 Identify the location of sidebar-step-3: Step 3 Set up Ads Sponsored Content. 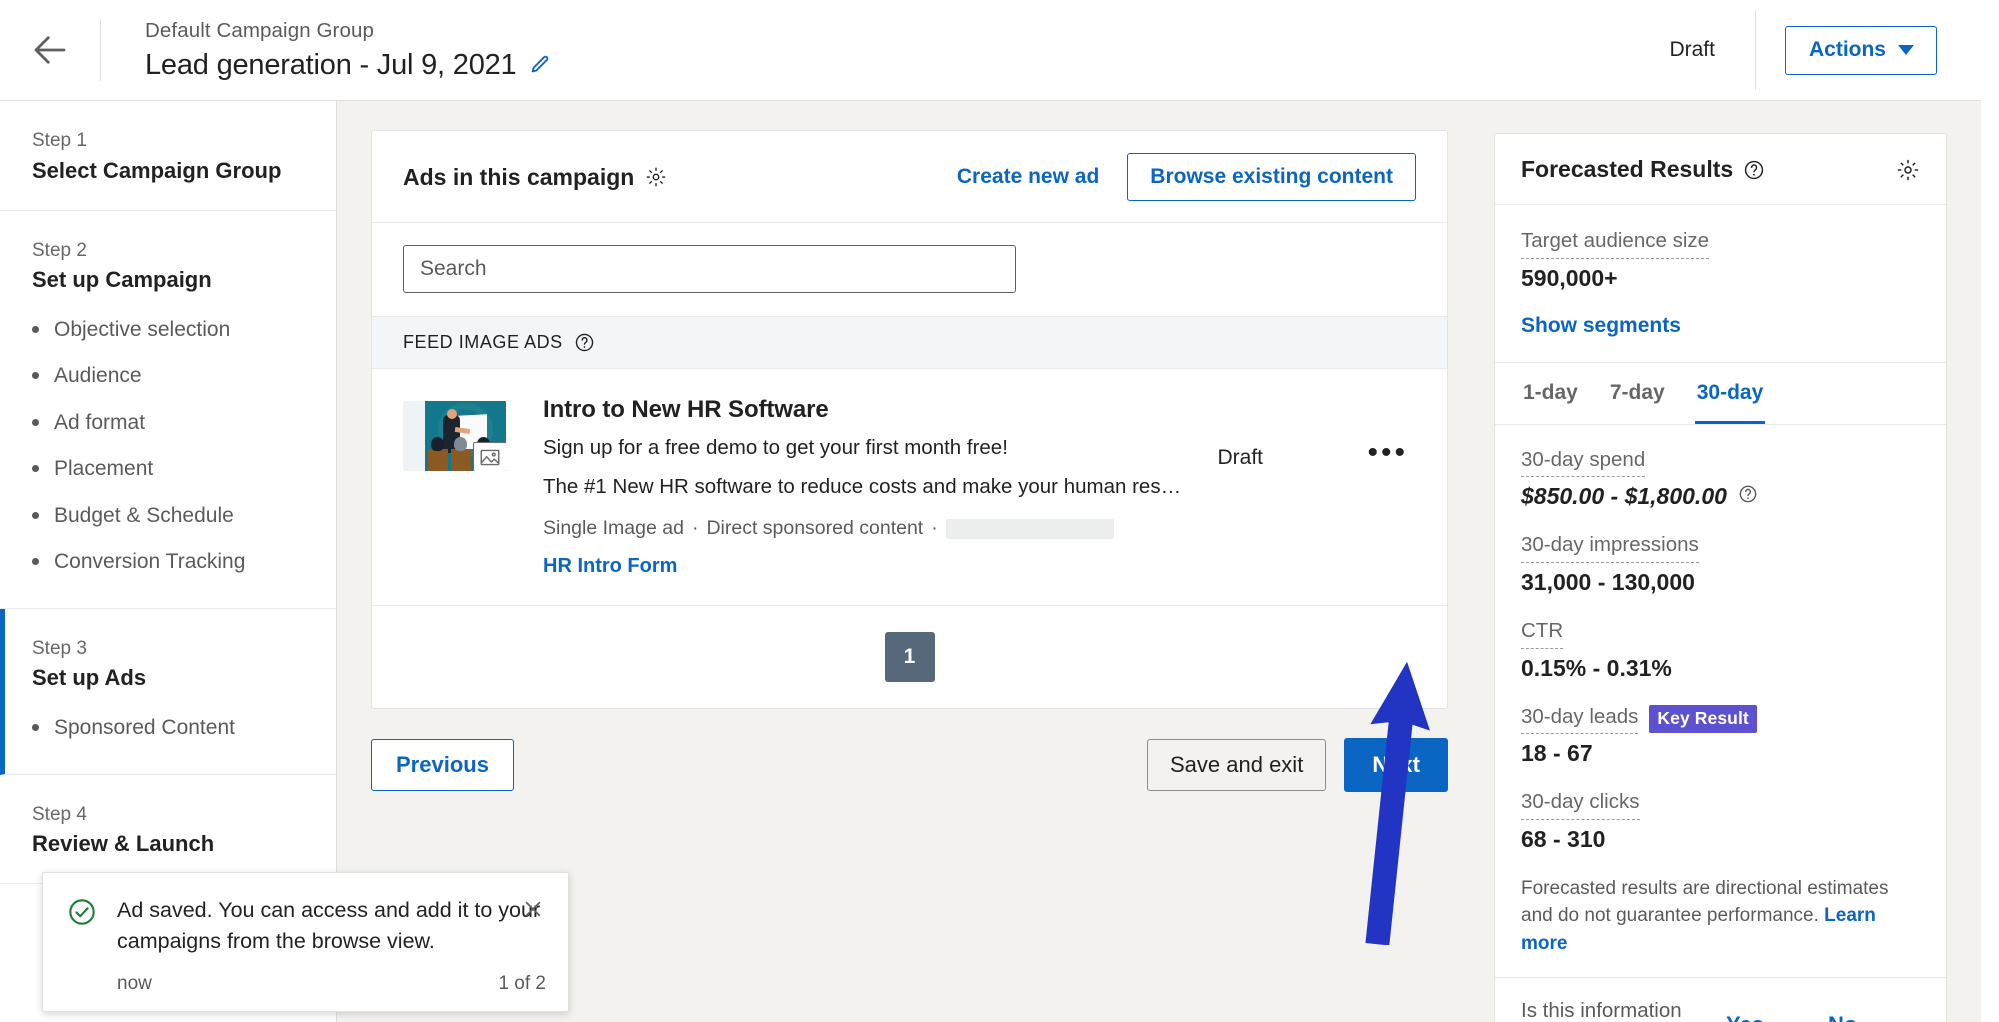
(168, 691).